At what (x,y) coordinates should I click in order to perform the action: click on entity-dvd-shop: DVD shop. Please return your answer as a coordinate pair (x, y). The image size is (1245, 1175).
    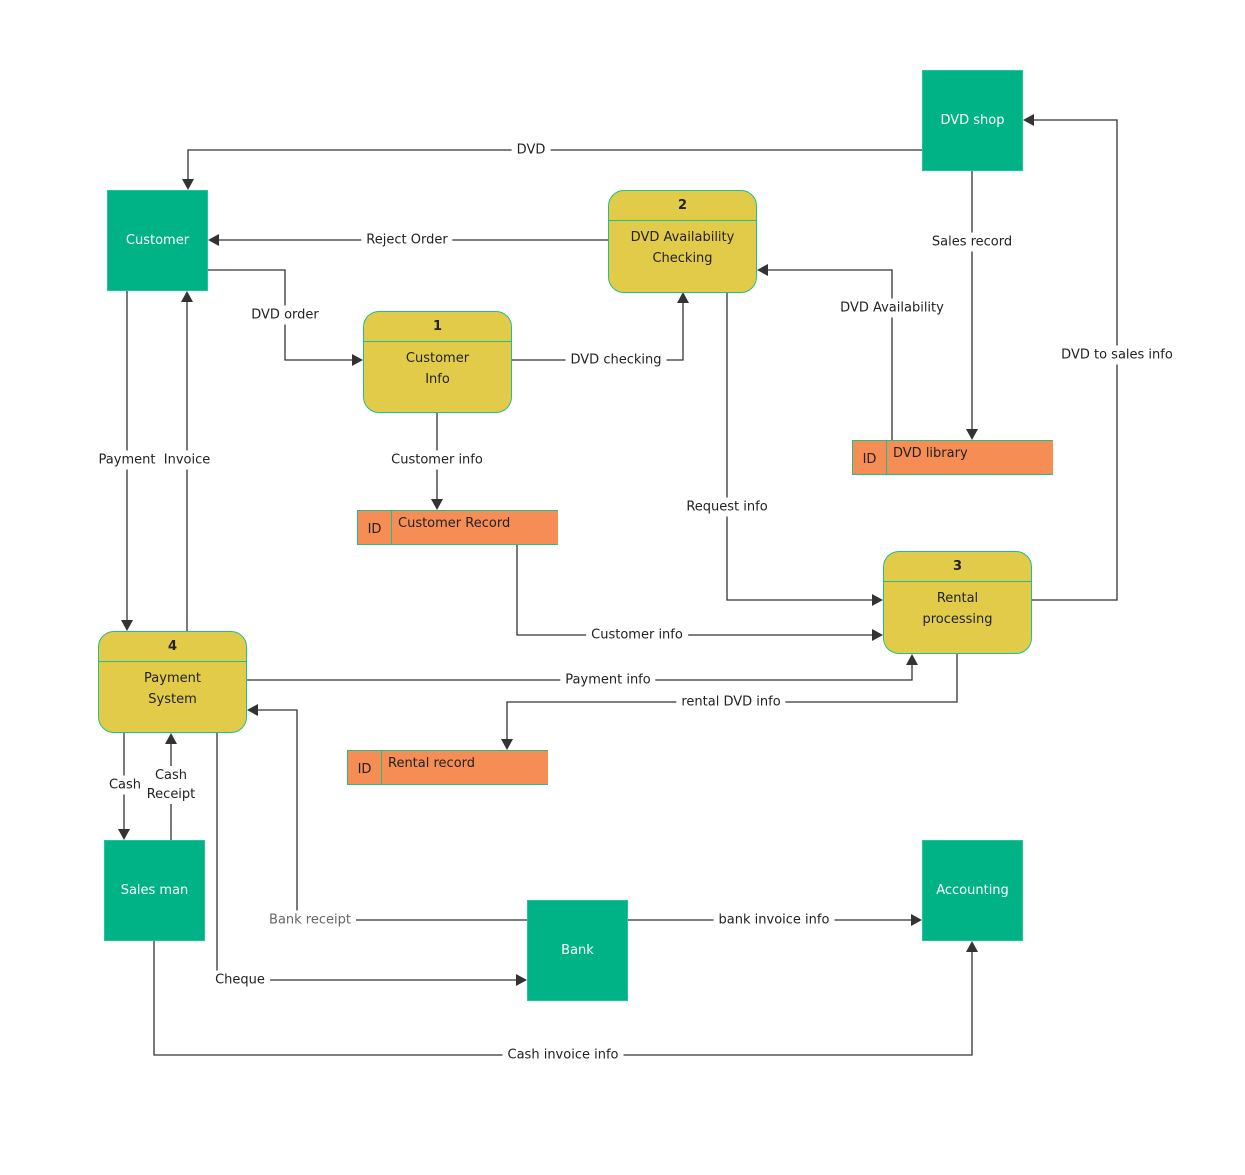
    Looking at the image, I should click on (972, 120).